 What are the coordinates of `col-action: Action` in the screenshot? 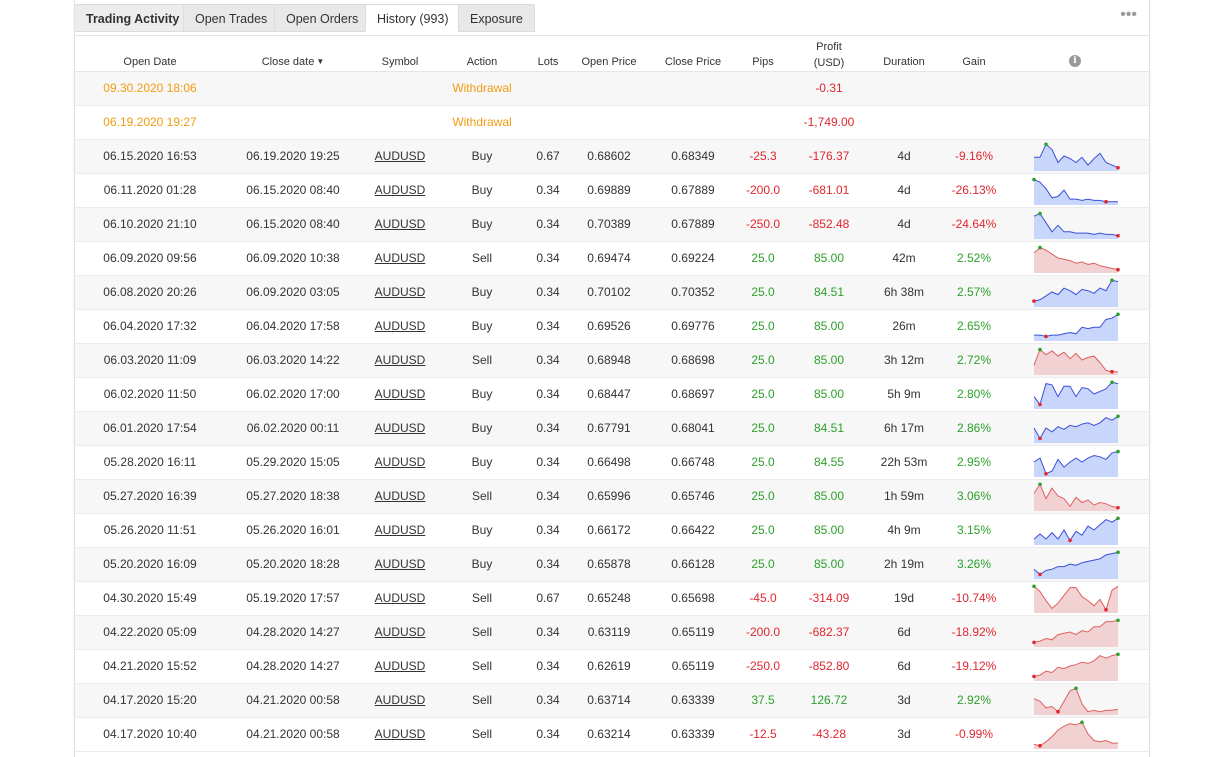 It's located at (482, 62).